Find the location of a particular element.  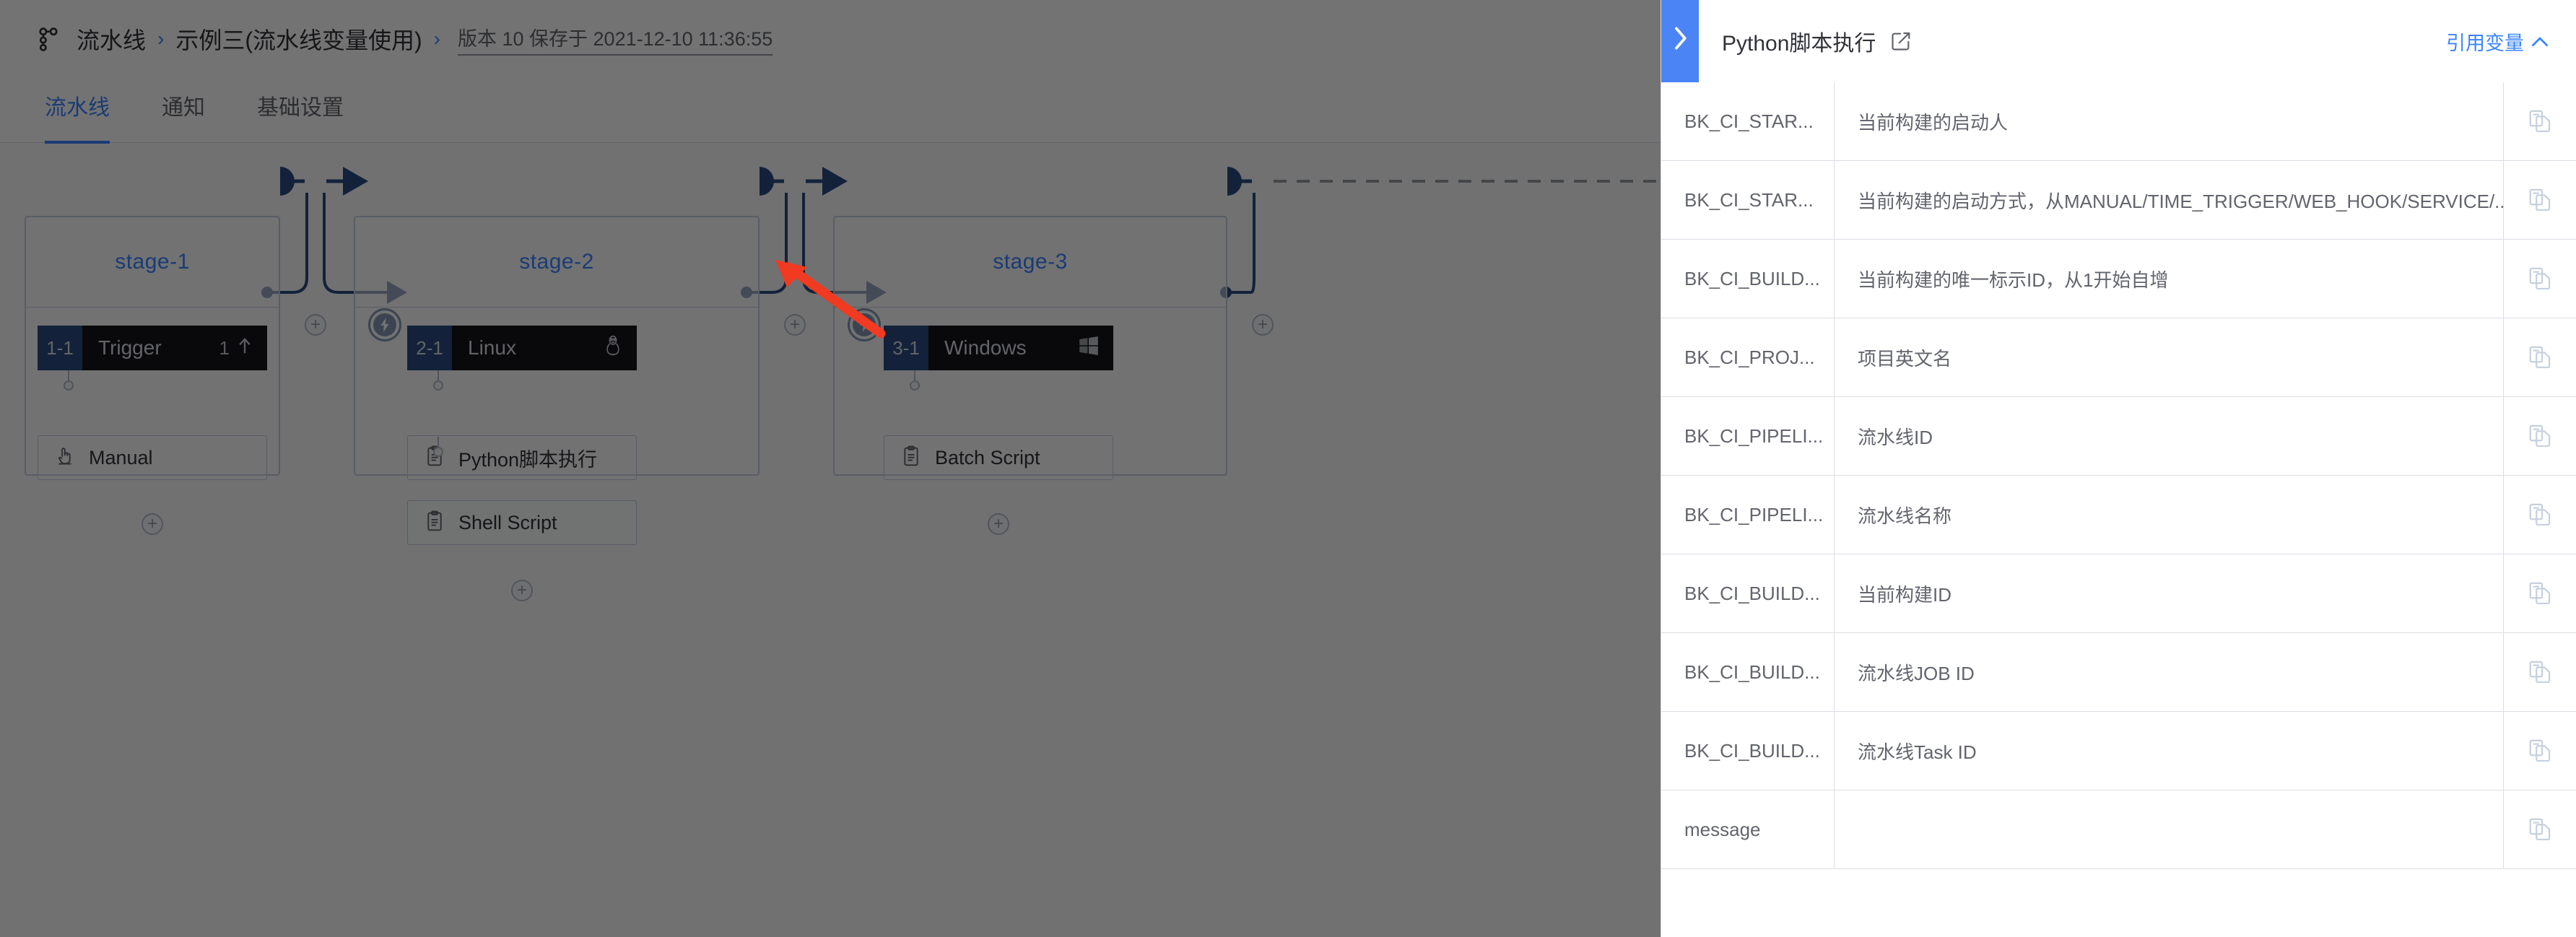

job-2-1: 2-1 Linux Python脚本执行 Shell Script + is located at coordinates (522, 463).